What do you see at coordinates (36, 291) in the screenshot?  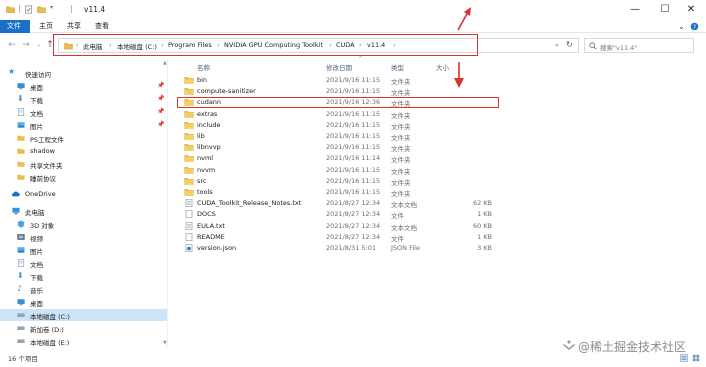 I see `nav-label: 音乐` at bounding box center [36, 291].